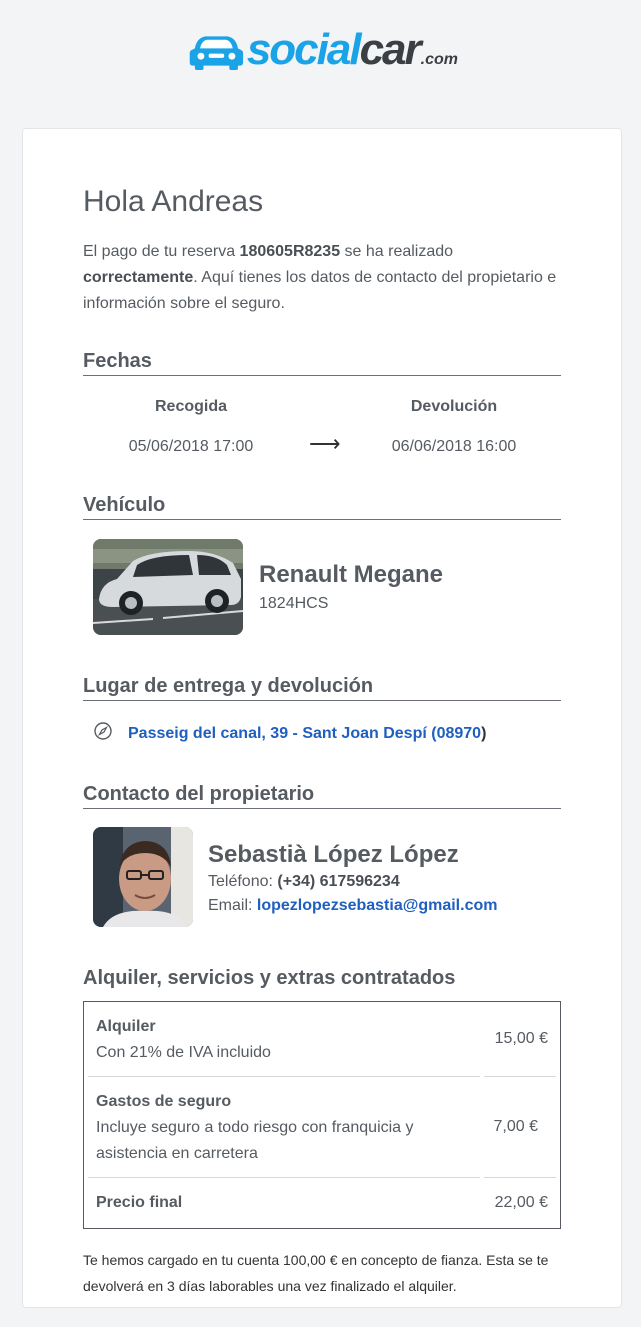 This screenshot has width=641, height=1327. What do you see at coordinates (103, 731) in the screenshot?
I see `compass-icon` at bounding box center [103, 731].